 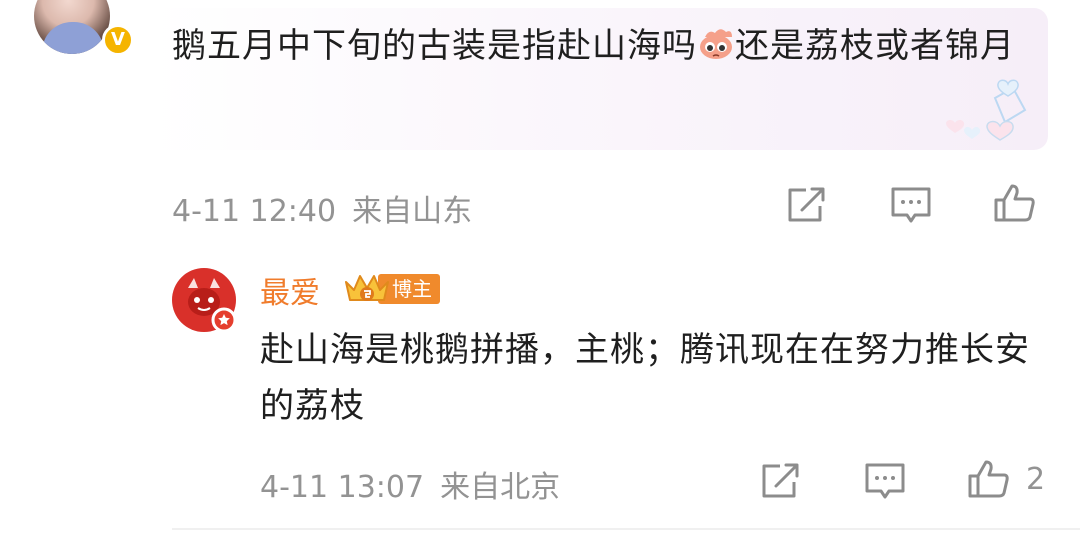 I want to click on comment-text-part1: 鹅五月中下旬的古装是指赴山海吗, so click(x=434, y=46).